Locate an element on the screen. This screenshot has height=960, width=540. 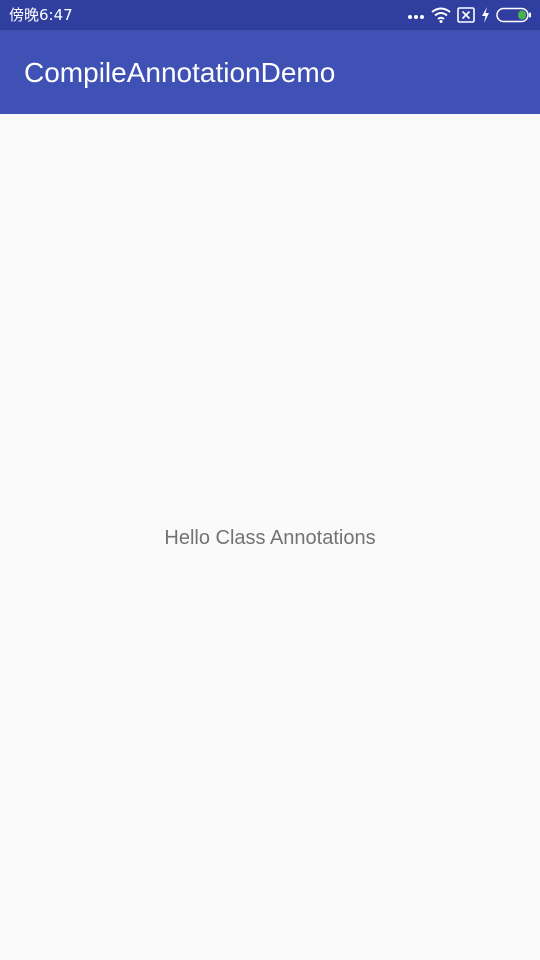
app-bar: CompileAnnotationDemo is located at coordinates (270, 72).